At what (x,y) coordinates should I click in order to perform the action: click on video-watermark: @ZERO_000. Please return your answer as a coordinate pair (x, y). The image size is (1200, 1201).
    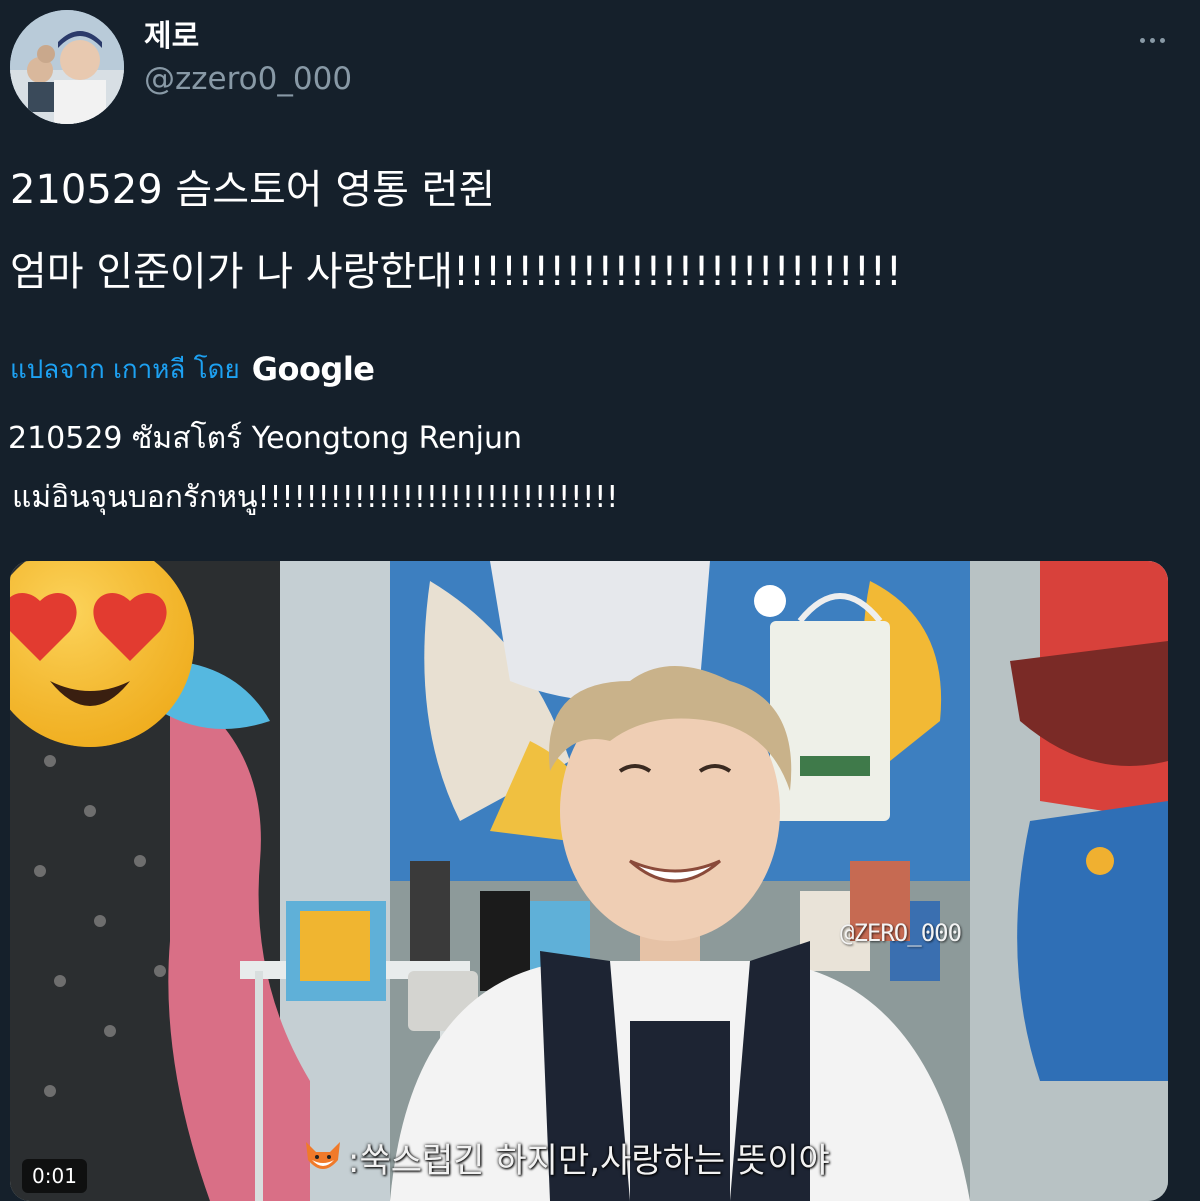
    Looking at the image, I should click on (901, 933).